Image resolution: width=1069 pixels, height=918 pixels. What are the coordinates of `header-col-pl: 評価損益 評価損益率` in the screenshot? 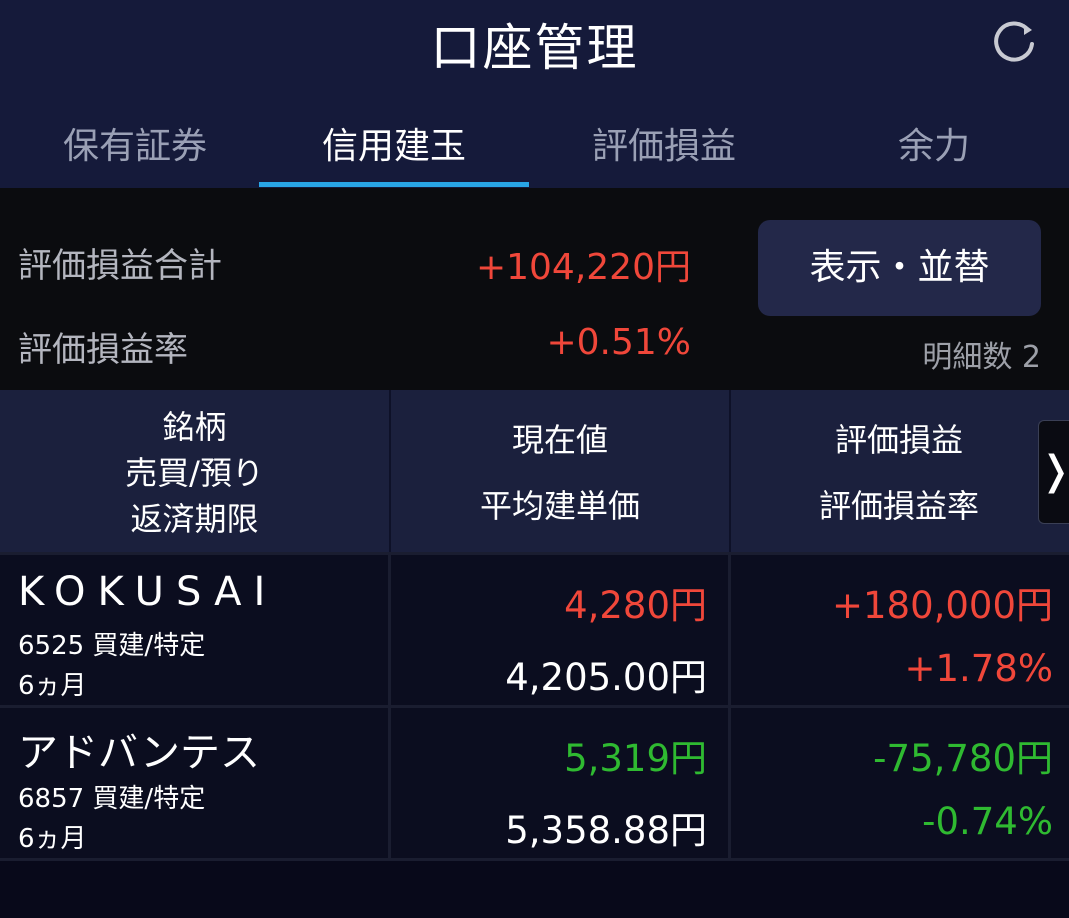 It's located at (899, 471).